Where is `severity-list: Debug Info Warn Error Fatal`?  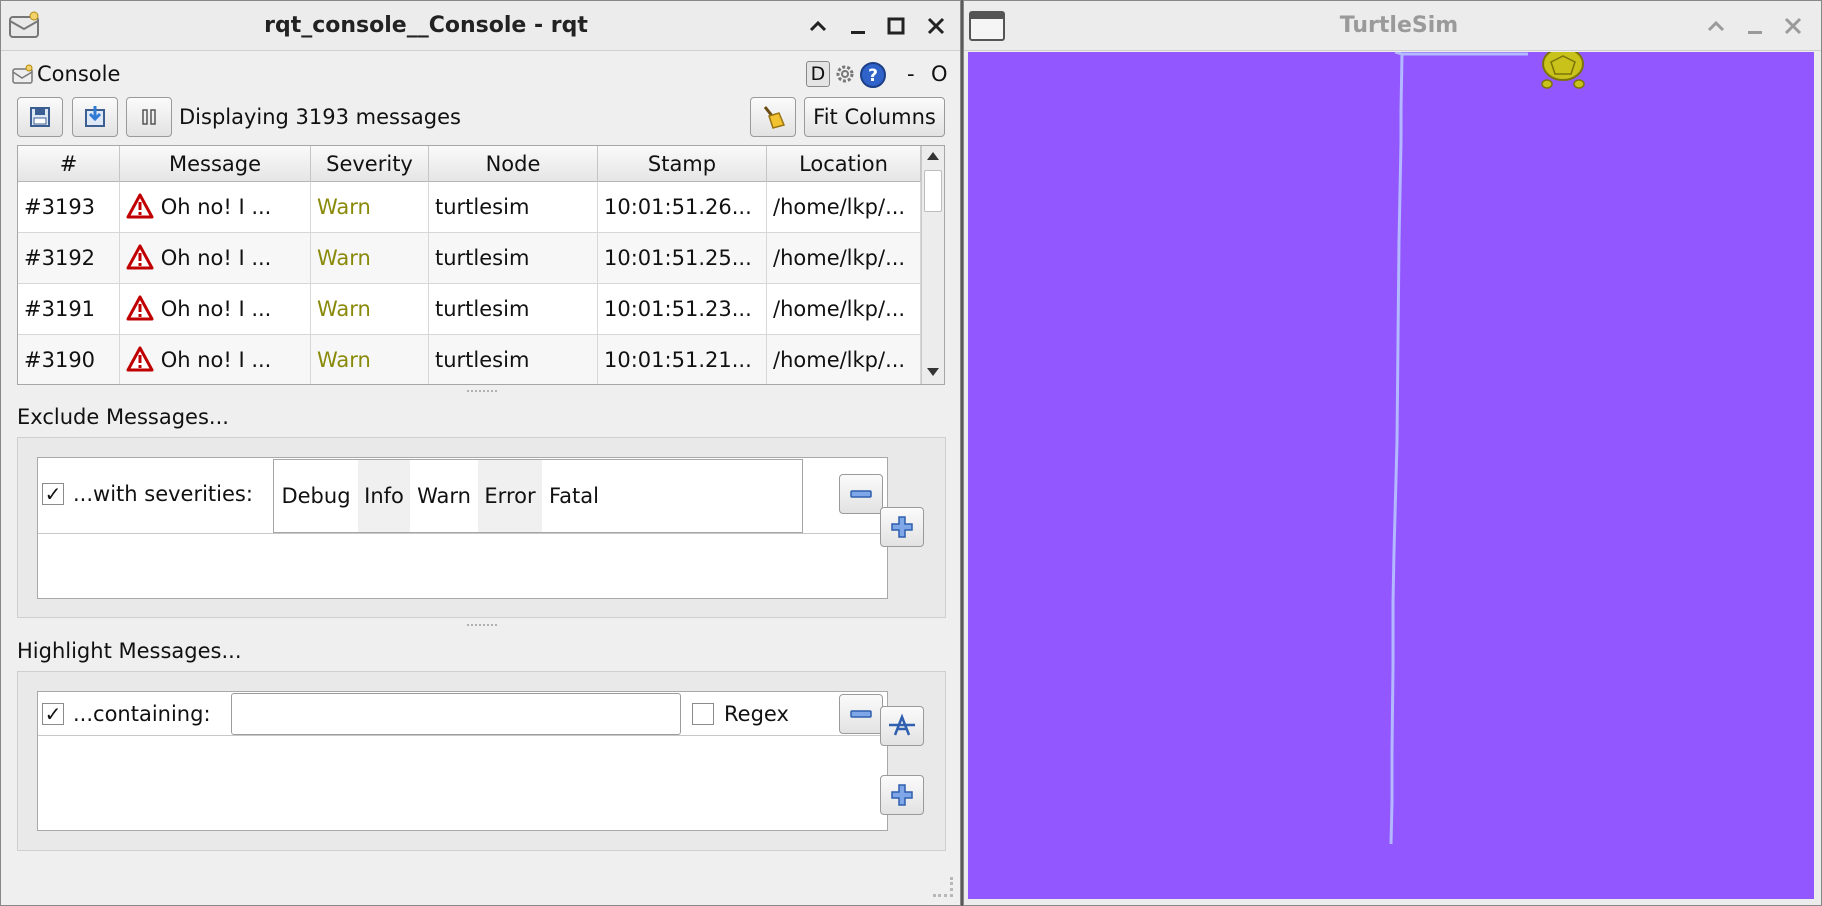 severity-list: Debug Info Warn Error Fatal is located at coordinates (538, 496).